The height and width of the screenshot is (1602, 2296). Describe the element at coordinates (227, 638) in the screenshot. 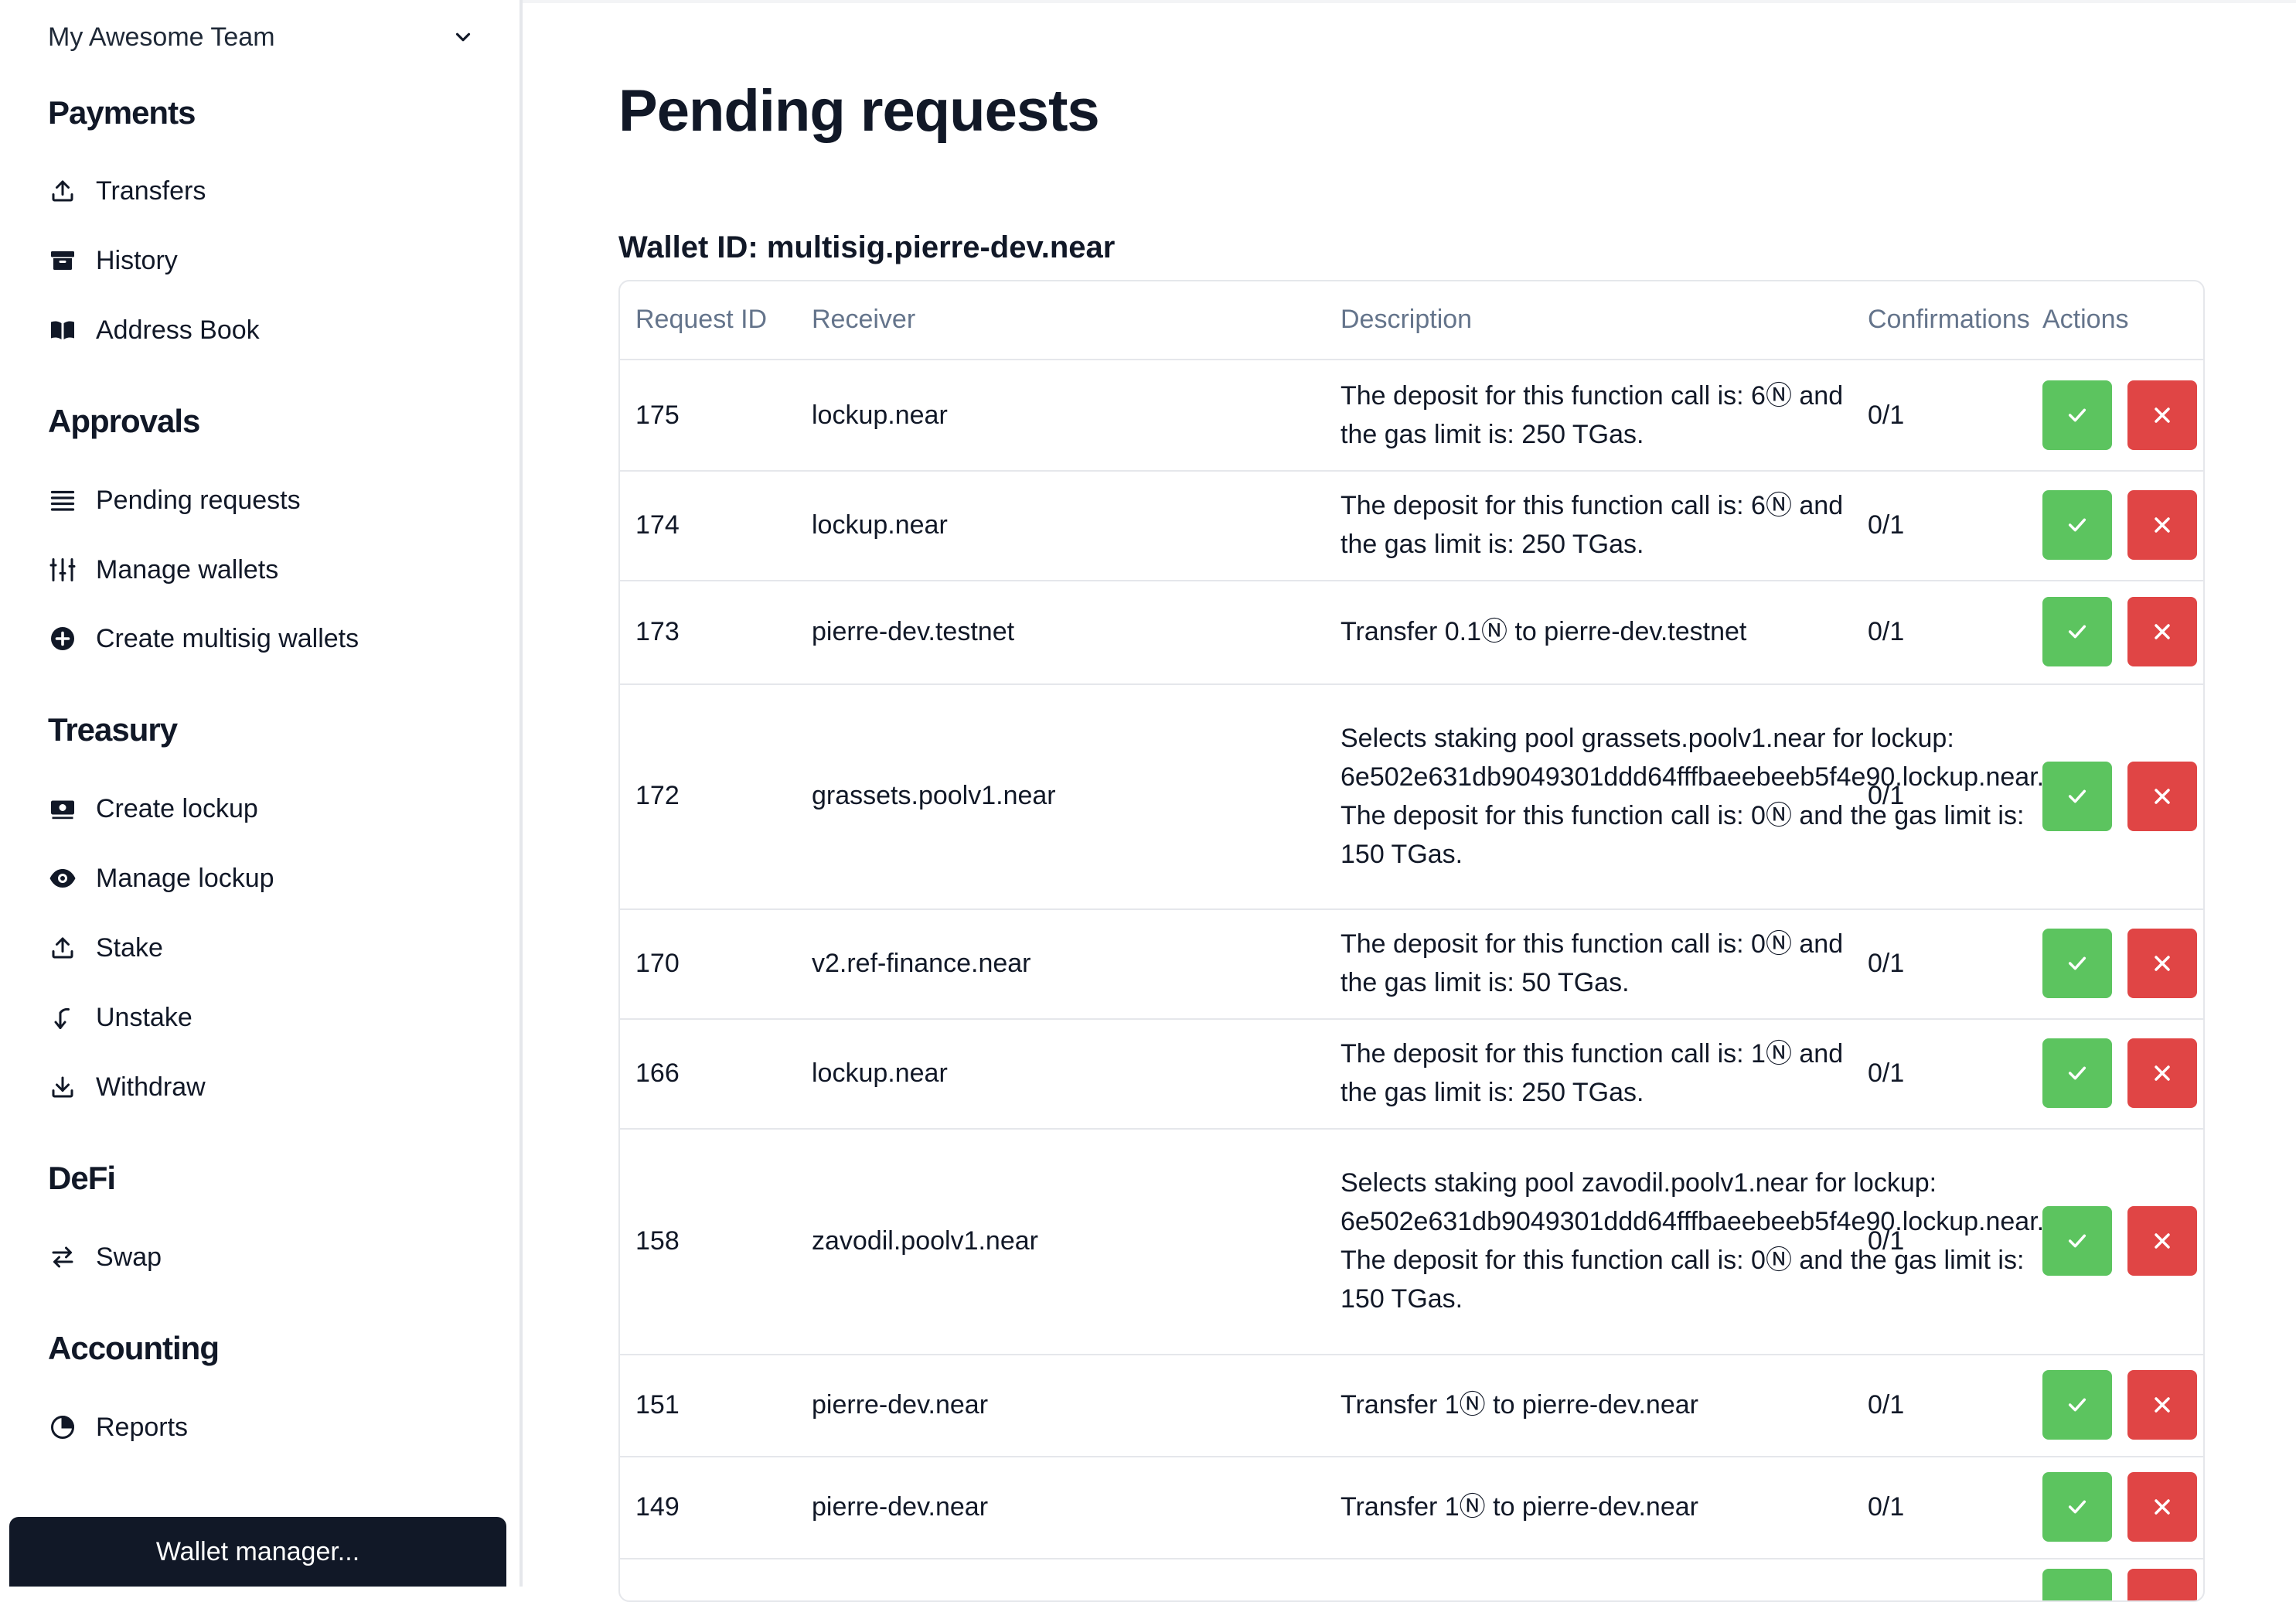

I see `sidebar-item-label: Create multisig wallets` at that location.